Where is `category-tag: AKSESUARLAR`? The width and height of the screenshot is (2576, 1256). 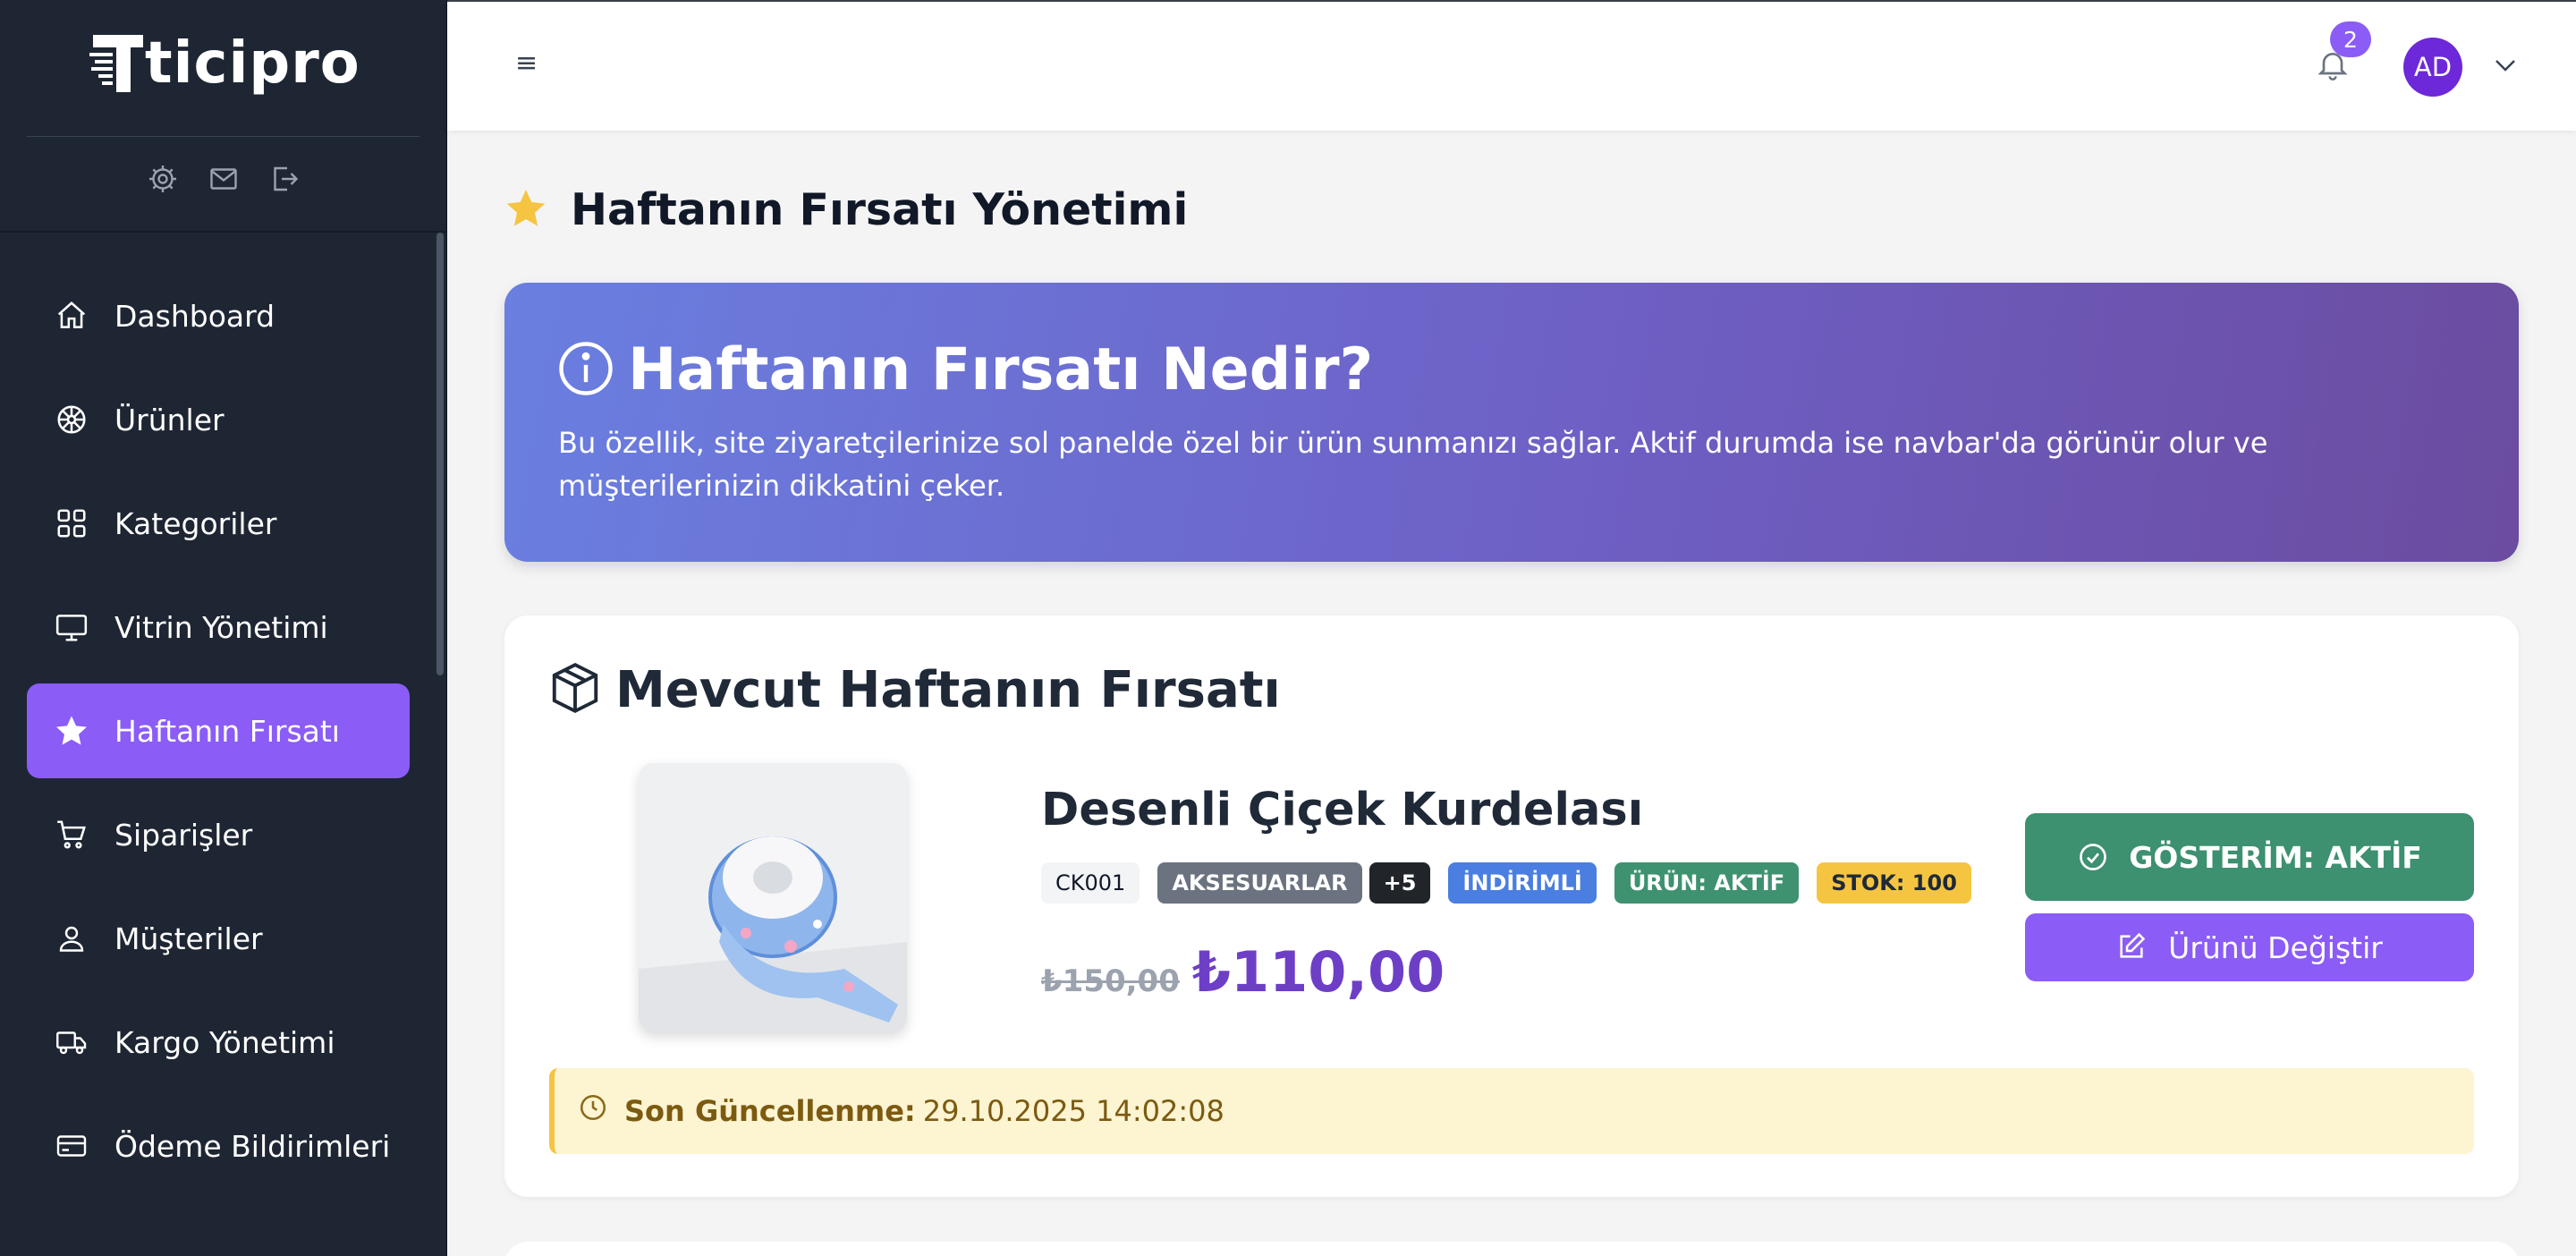
category-tag: AKSESUARLAR is located at coordinates (1259, 883).